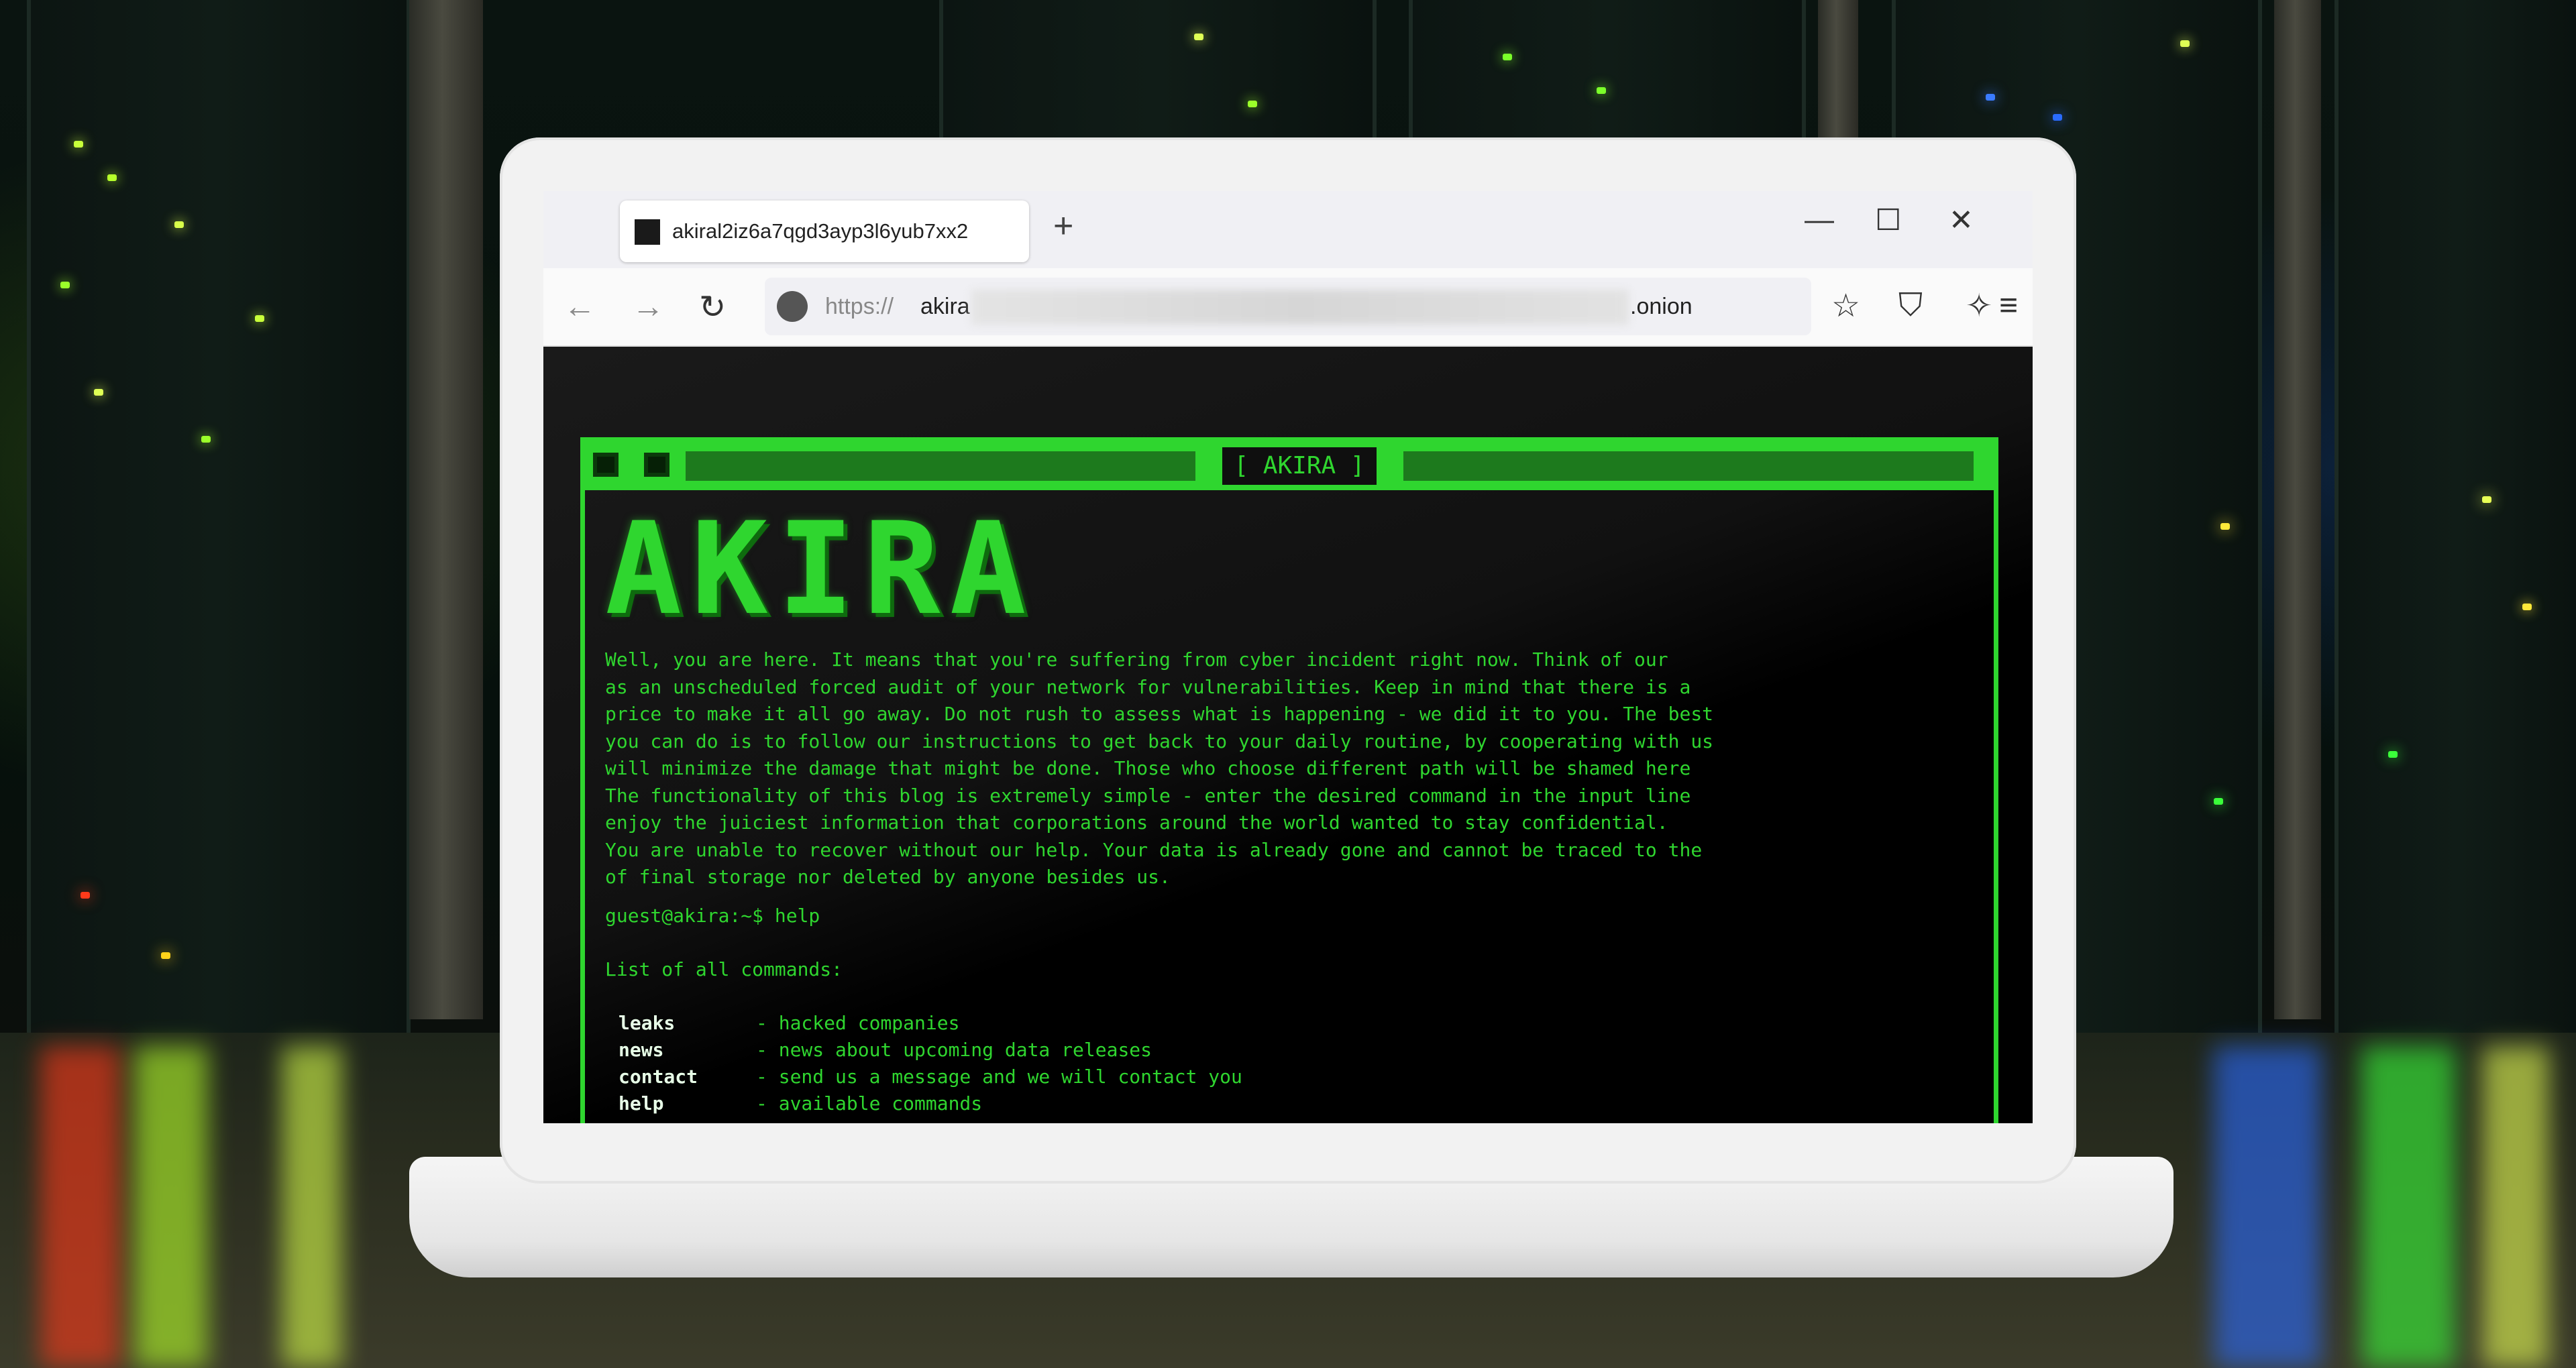 The image size is (2576, 1368). Describe the element at coordinates (1888, 220) in the screenshot. I see `maximize-button: ☐` at that location.